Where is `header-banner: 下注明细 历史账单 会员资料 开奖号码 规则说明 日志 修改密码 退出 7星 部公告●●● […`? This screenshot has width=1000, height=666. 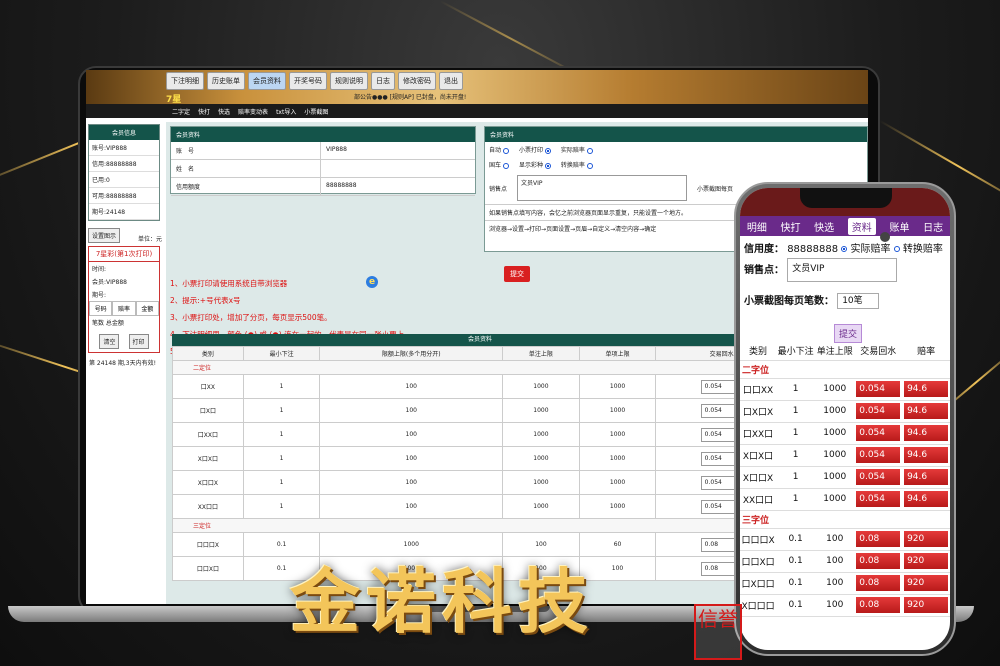
header-banner: 下注明细 历史账单 会员资料 开奖号码 规则说明 日志 修改密码 退出 7星 部公告●●● [… is located at coordinates (477, 87).